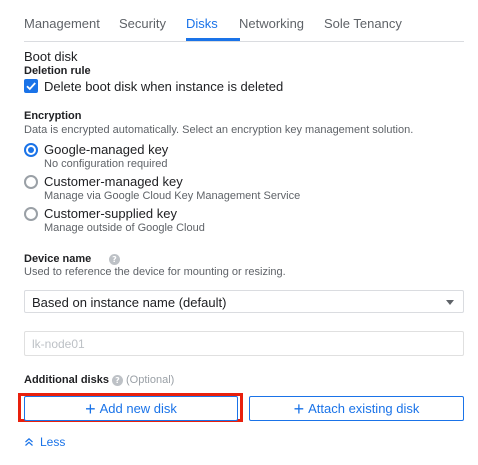 The height and width of the screenshot is (465, 478). I want to click on customer-managed-key-label: Customer-managed key, so click(113, 181).